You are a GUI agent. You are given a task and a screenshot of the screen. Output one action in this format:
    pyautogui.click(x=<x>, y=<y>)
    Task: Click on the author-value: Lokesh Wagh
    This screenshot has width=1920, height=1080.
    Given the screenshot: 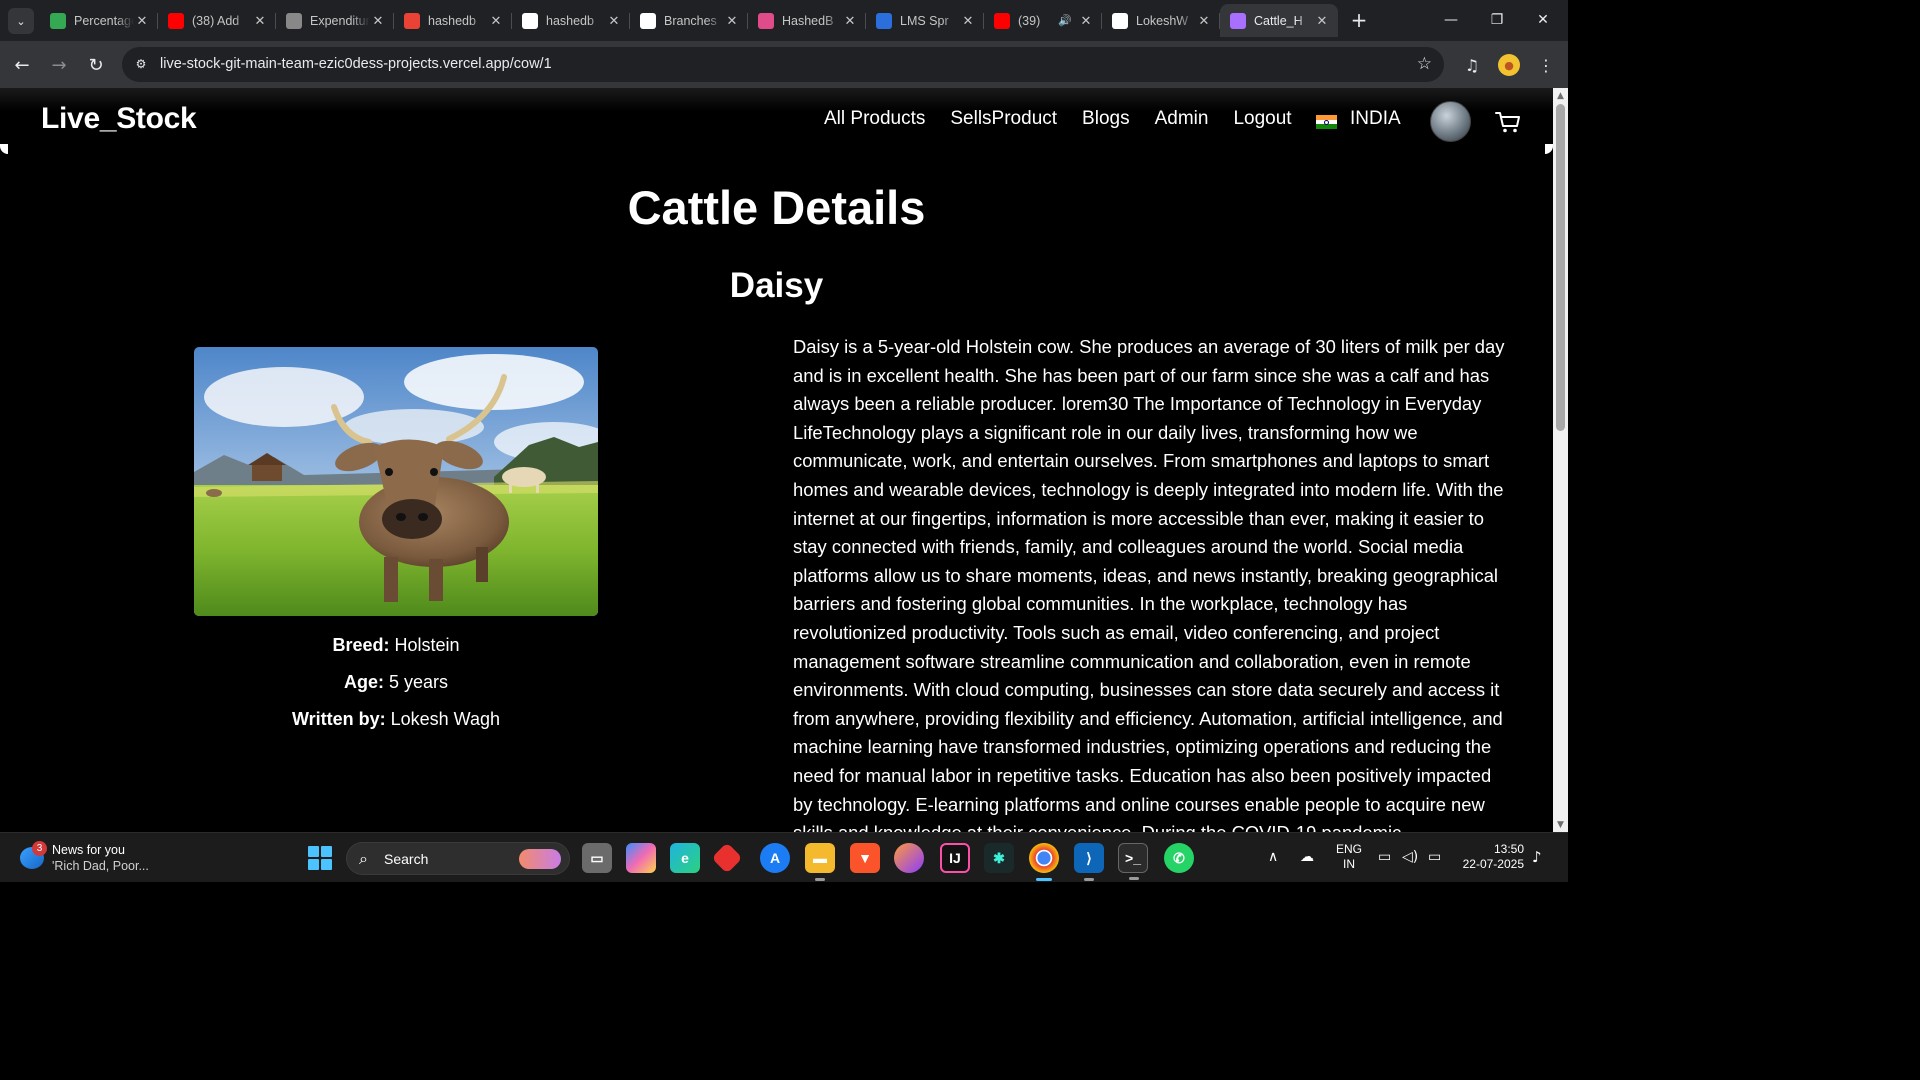 What is the action you would take?
    pyautogui.click(x=445, y=719)
    